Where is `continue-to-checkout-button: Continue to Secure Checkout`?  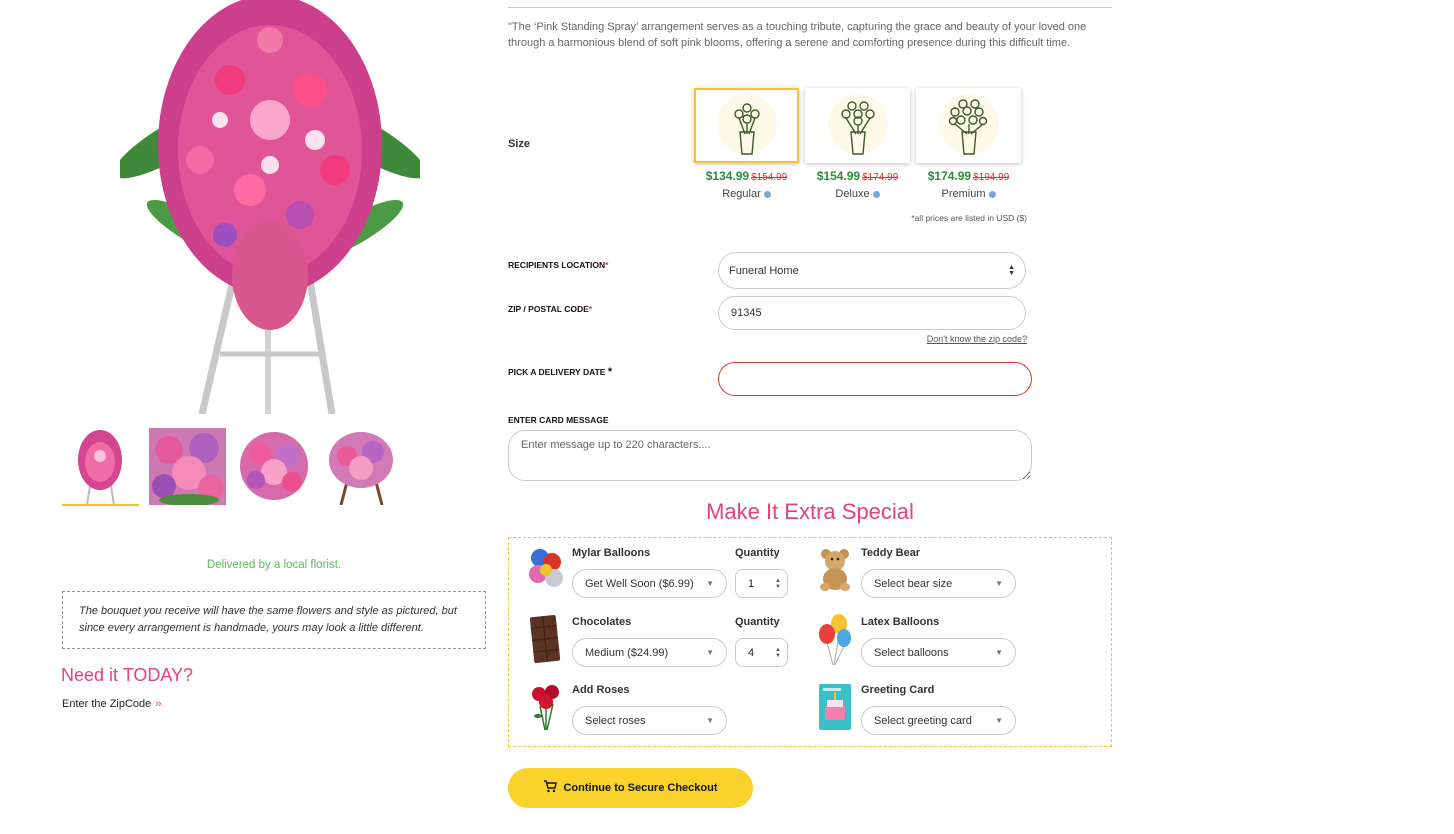
continue-to-checkout-button: Continue to Secure Checkout is located at coordinates (630, 788).